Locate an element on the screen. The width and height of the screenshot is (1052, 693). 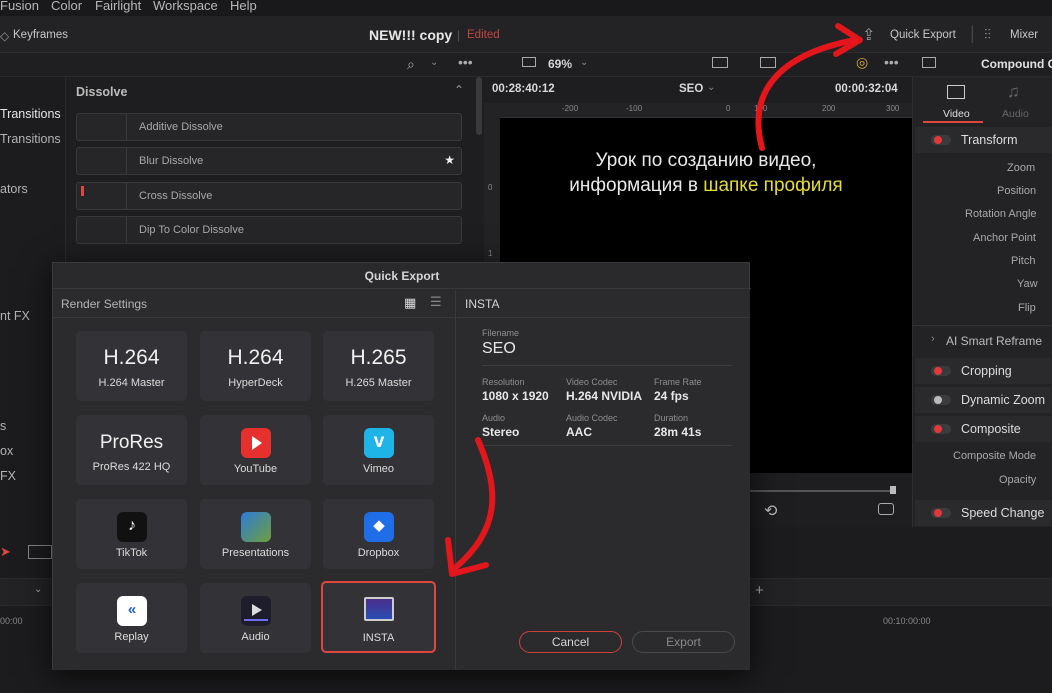
arrow-to-insta is located at coordinates (474, 504).